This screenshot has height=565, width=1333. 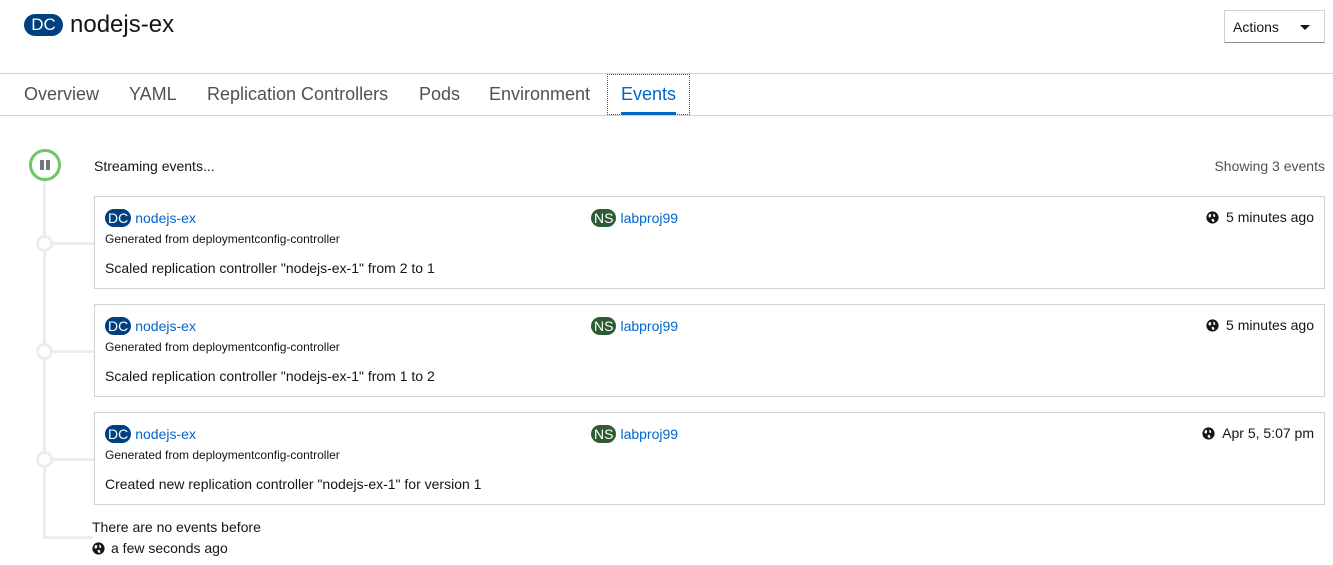 I want to click on tab-environment: Environment, so click(x=539, y=94).